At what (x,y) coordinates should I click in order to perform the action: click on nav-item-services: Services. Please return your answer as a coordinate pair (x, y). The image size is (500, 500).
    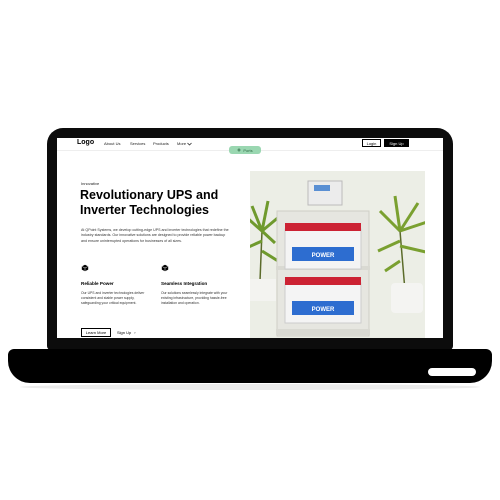
    Looking at the image, I should click on (137, 143).